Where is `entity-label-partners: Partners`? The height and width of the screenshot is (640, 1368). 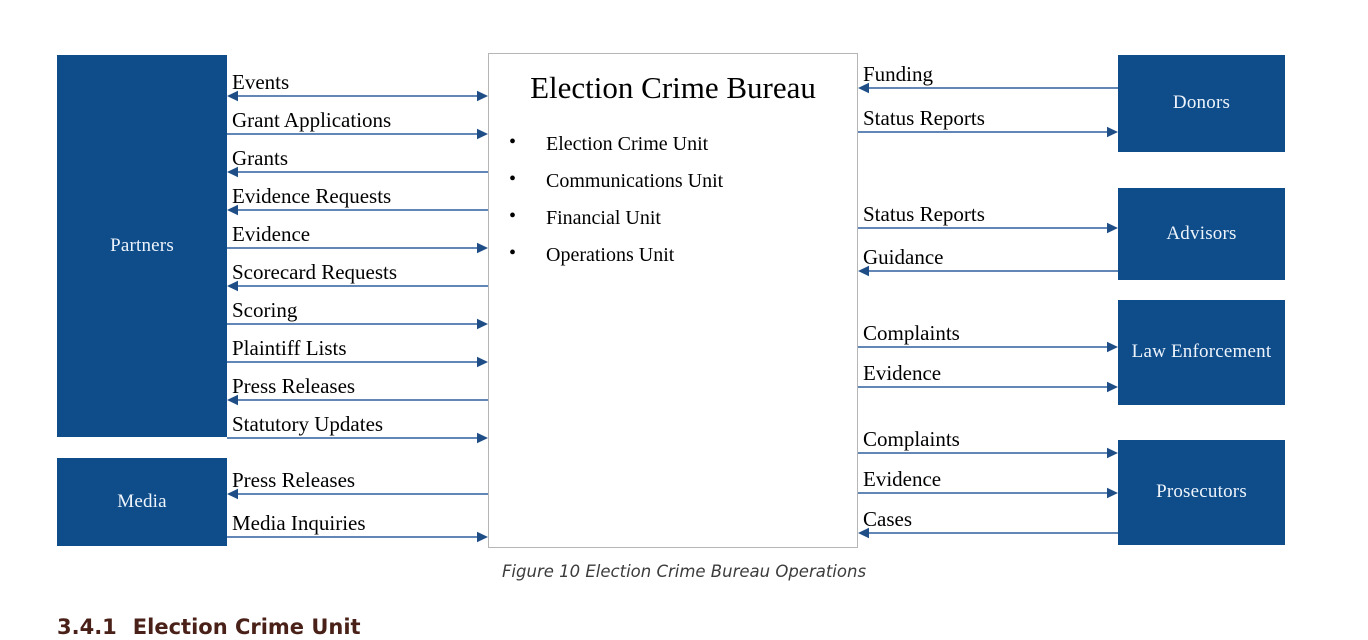
entity-label-partners: Partners is located at coordinates (142, 245).